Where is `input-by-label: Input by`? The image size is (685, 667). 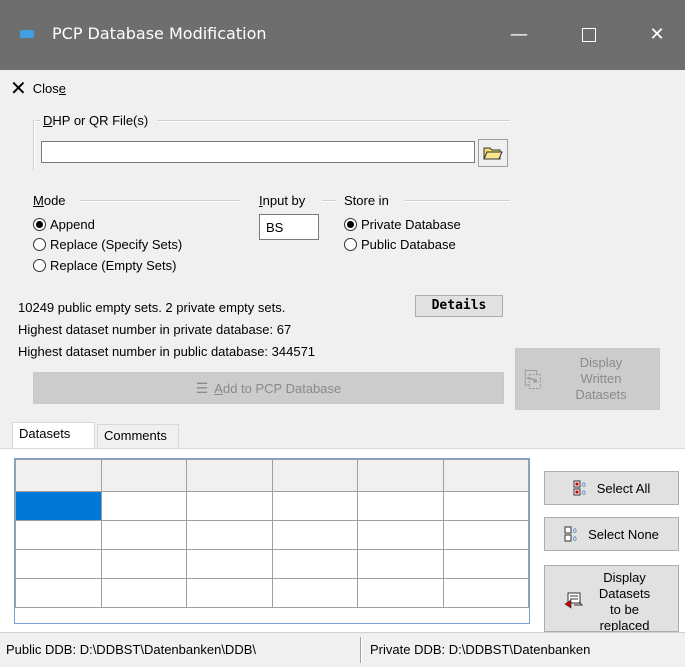 input-by-label: Input by is located at coordinates (282, 200).